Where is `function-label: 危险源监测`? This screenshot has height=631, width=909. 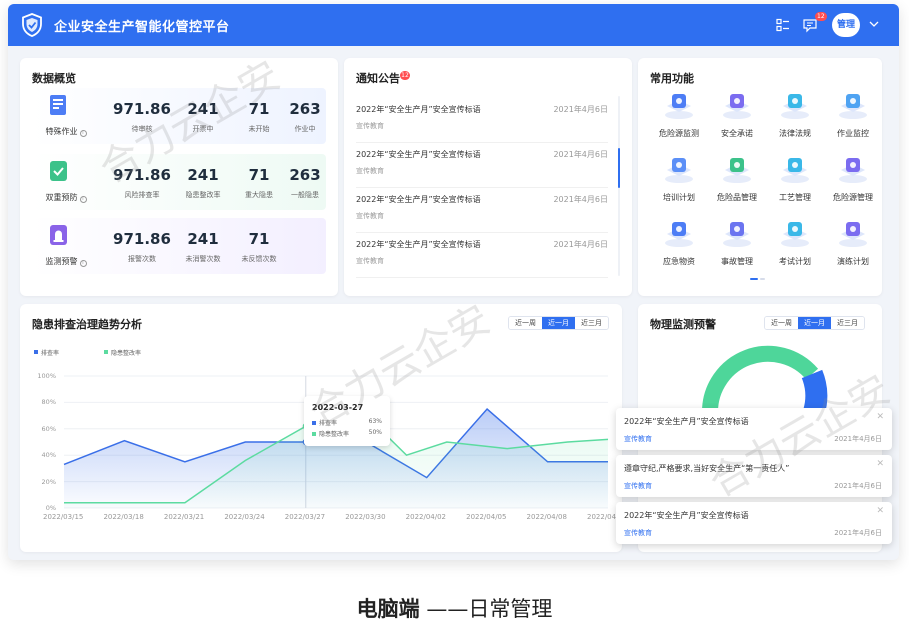 function-label: 危险源监测 is located at coordinates (679, 133).